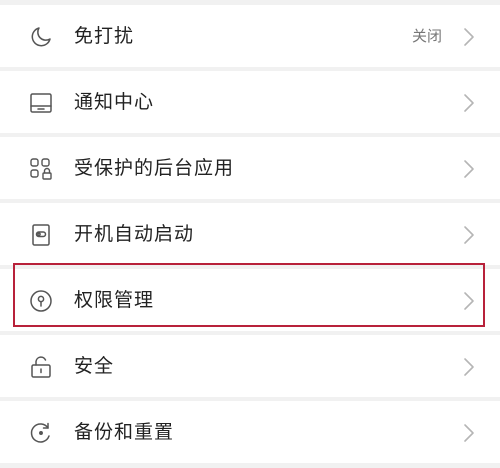  I want to click on backup-reset-icon, so click(41, 433).